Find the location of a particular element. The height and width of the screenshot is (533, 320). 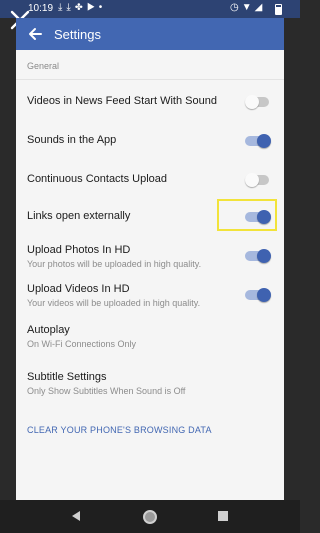

download-icon: ⤓ is located at coordinates (70, 7).